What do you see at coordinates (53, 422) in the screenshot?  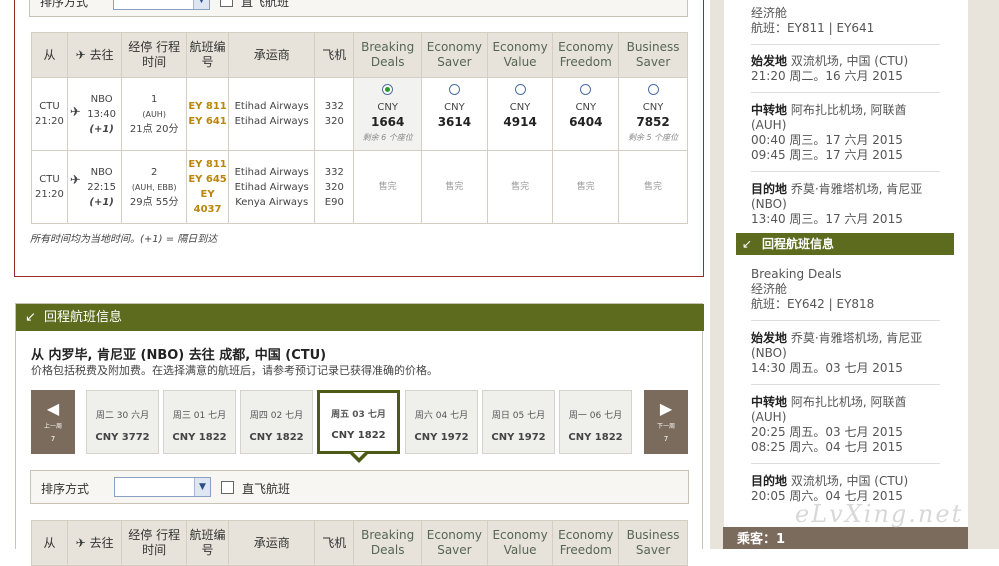 I see `prev-week-button: ◀ 上一周 7` at bounding box center [53, 422].